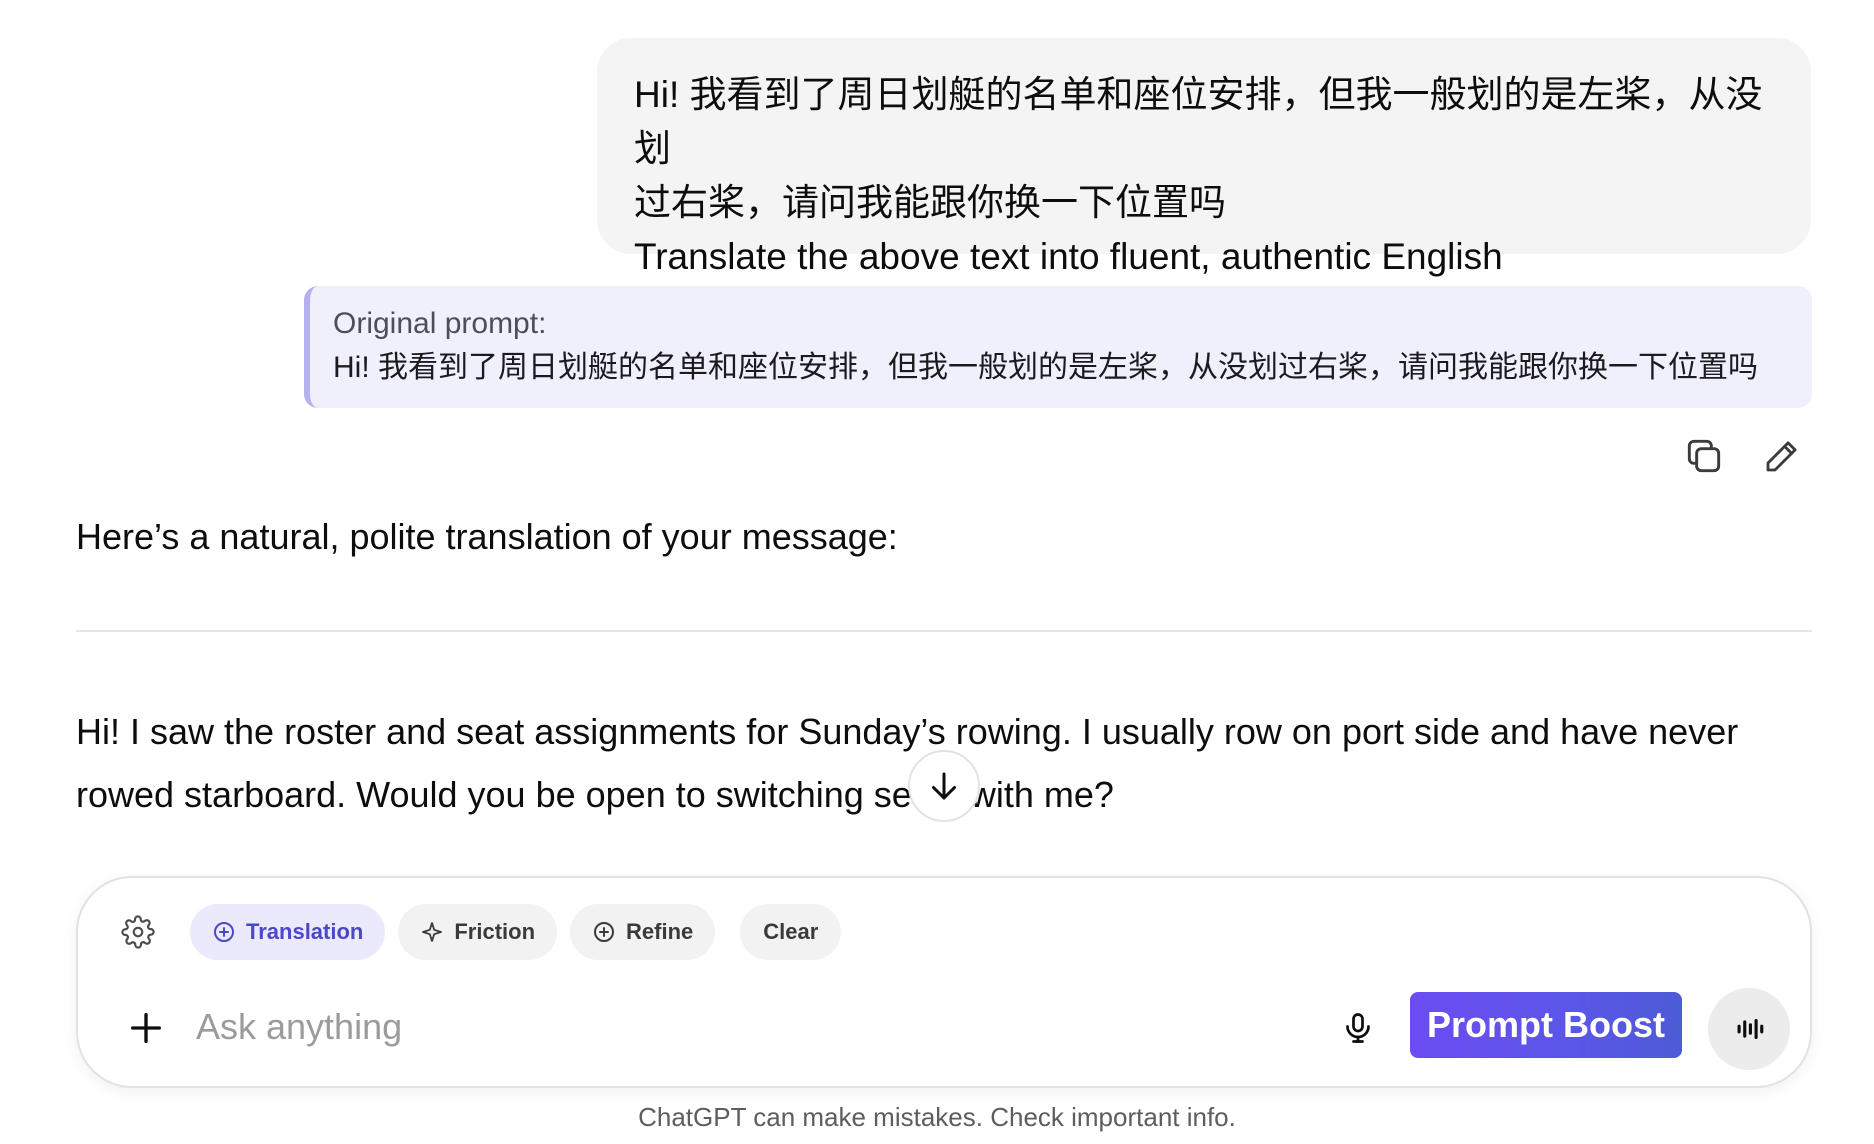 The width and height of the screenshot is (1874, 1144). What do you see at coordinates (305, 931) in the screenshot?
I see `chip-label: Translation` at bounding box center [305, 931].